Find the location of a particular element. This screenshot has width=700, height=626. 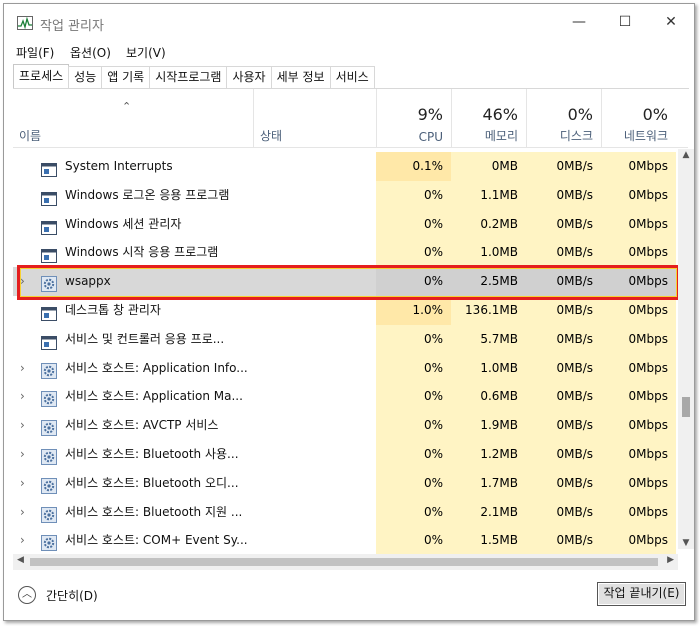

process-cpu: 0.1% is located at coordinates (413, 166).